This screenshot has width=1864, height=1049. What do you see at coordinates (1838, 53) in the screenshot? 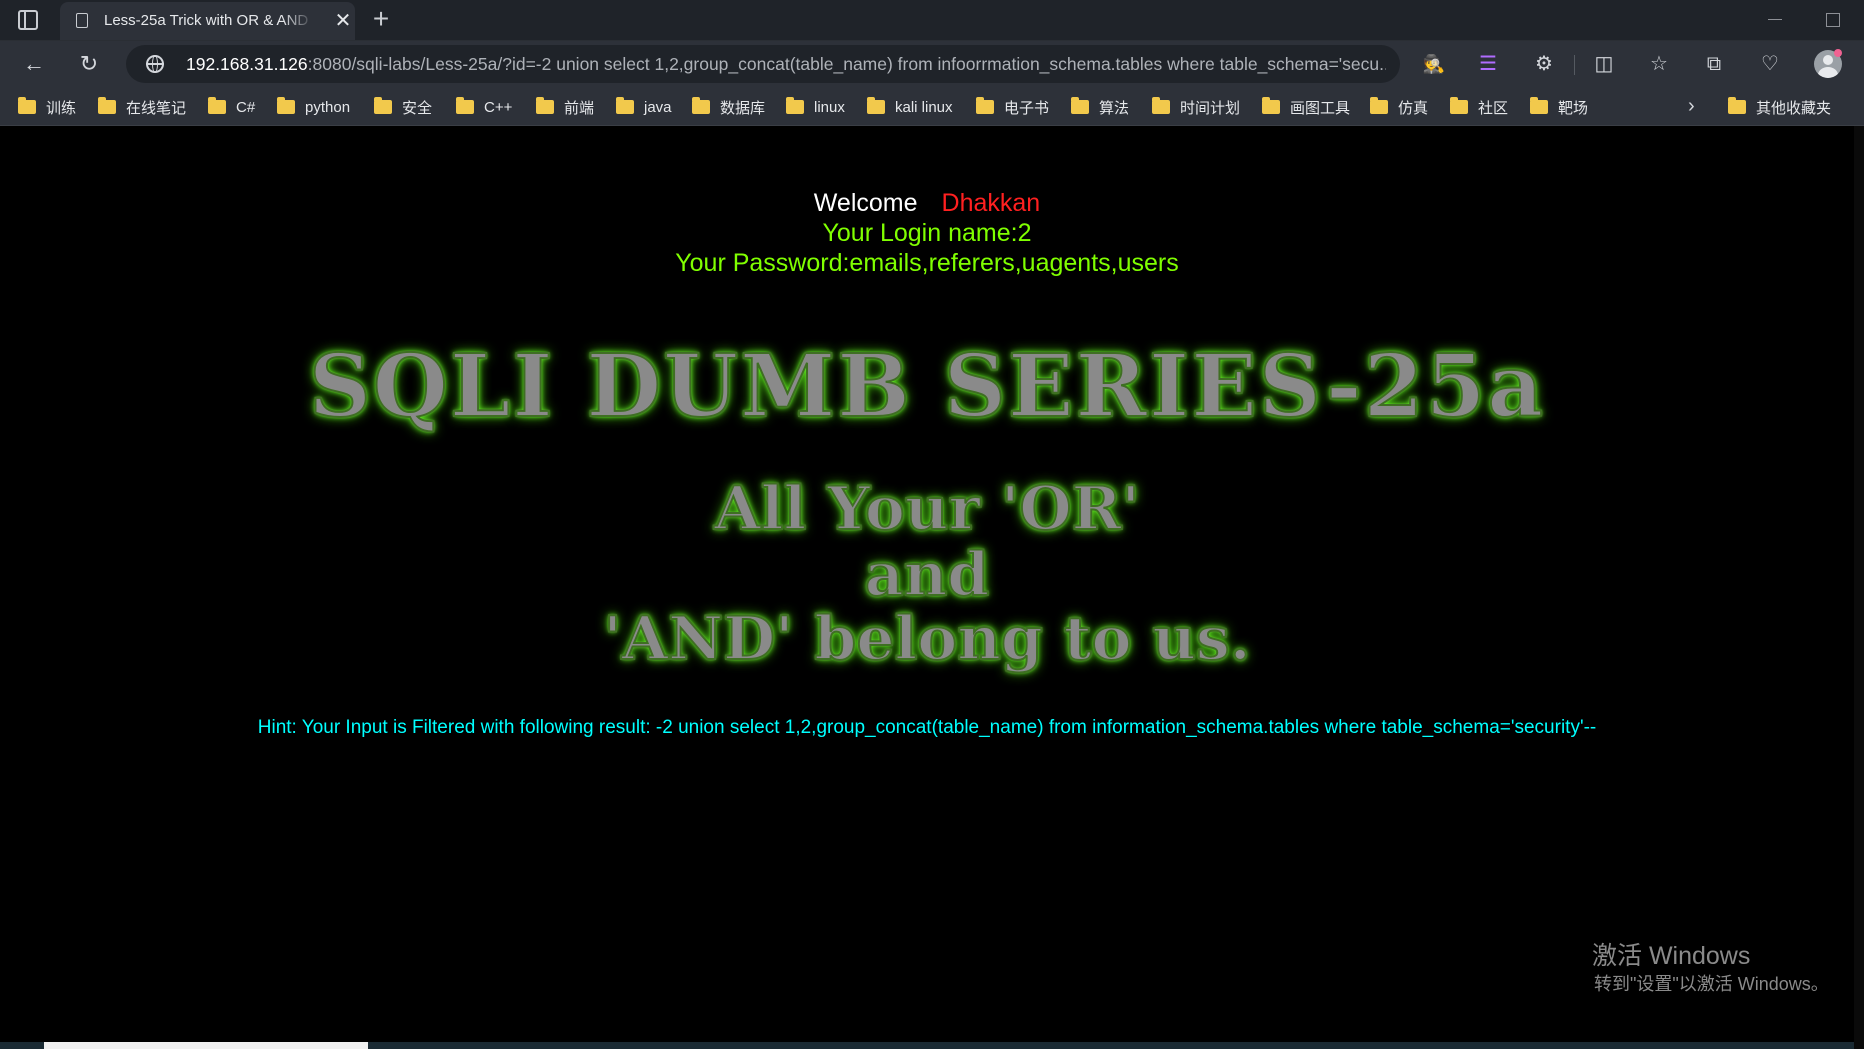
I see `profile-badge` at bounding box center [1838, 53].